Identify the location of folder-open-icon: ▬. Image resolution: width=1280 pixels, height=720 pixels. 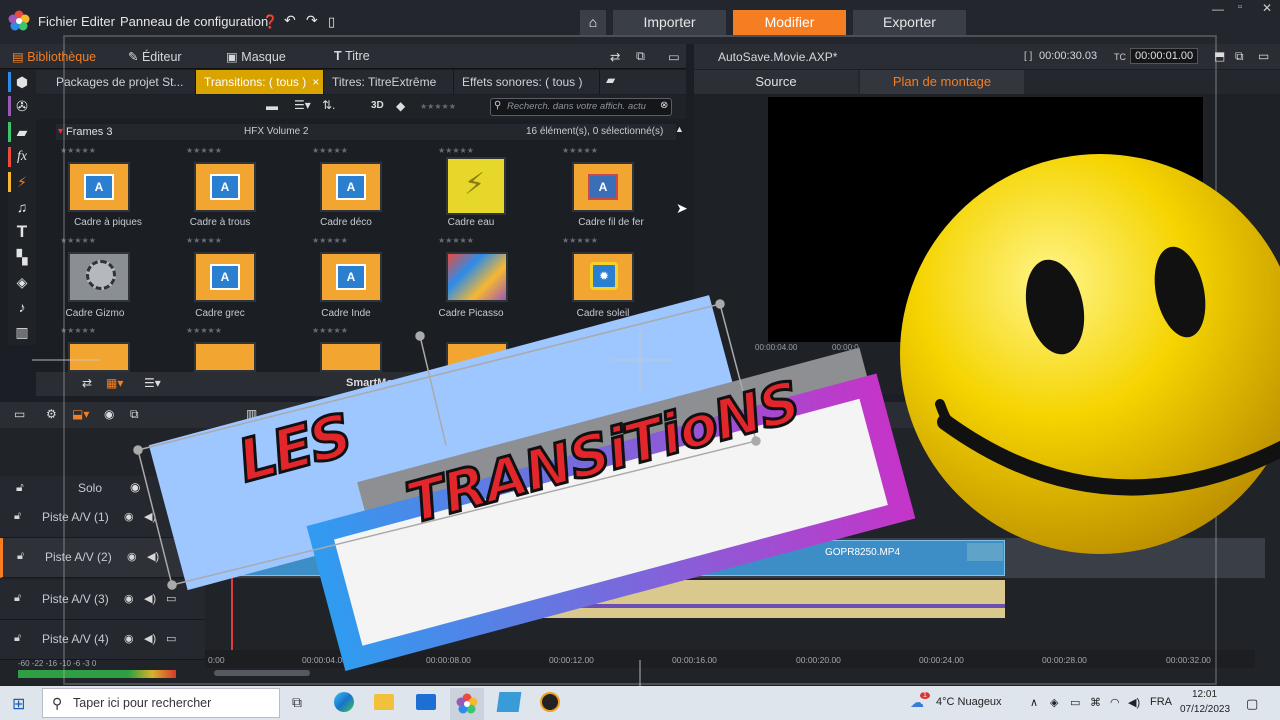
(272, 106).